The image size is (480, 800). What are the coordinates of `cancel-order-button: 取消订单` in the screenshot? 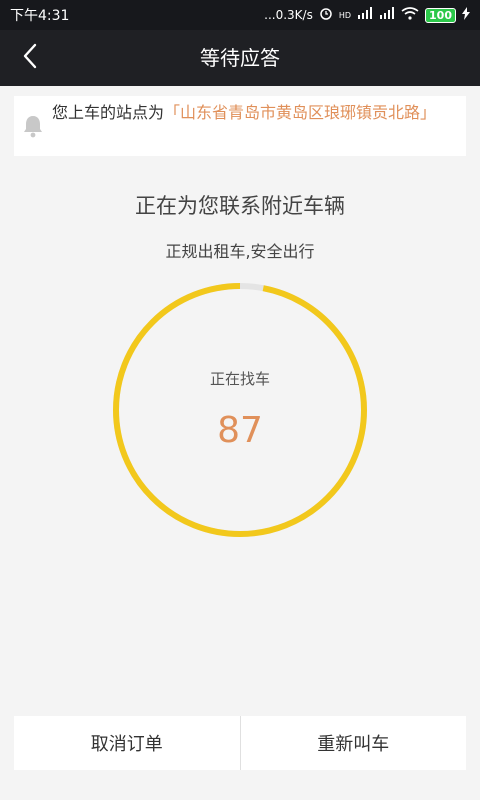 It's located at (127, 743).